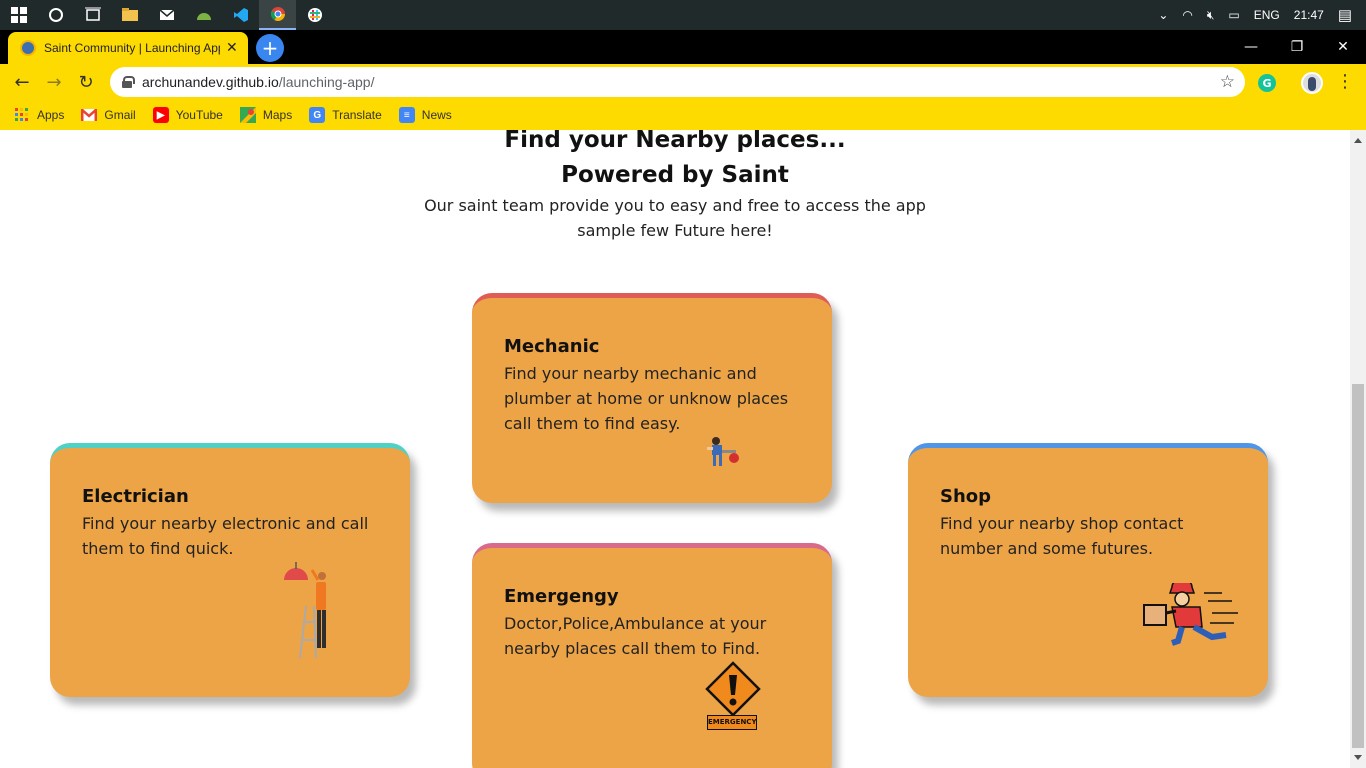  I want to click on chrome-taskbar-icon, so click(277, 15).